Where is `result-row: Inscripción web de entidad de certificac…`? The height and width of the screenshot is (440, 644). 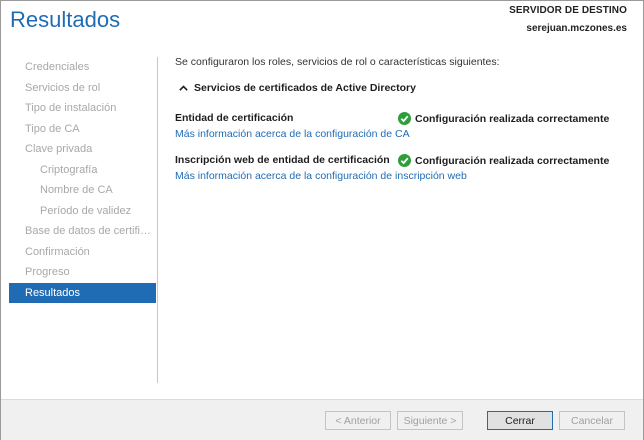
result-row: Inscripción web de entidad de certificac… is located at coordinates (395, 168).